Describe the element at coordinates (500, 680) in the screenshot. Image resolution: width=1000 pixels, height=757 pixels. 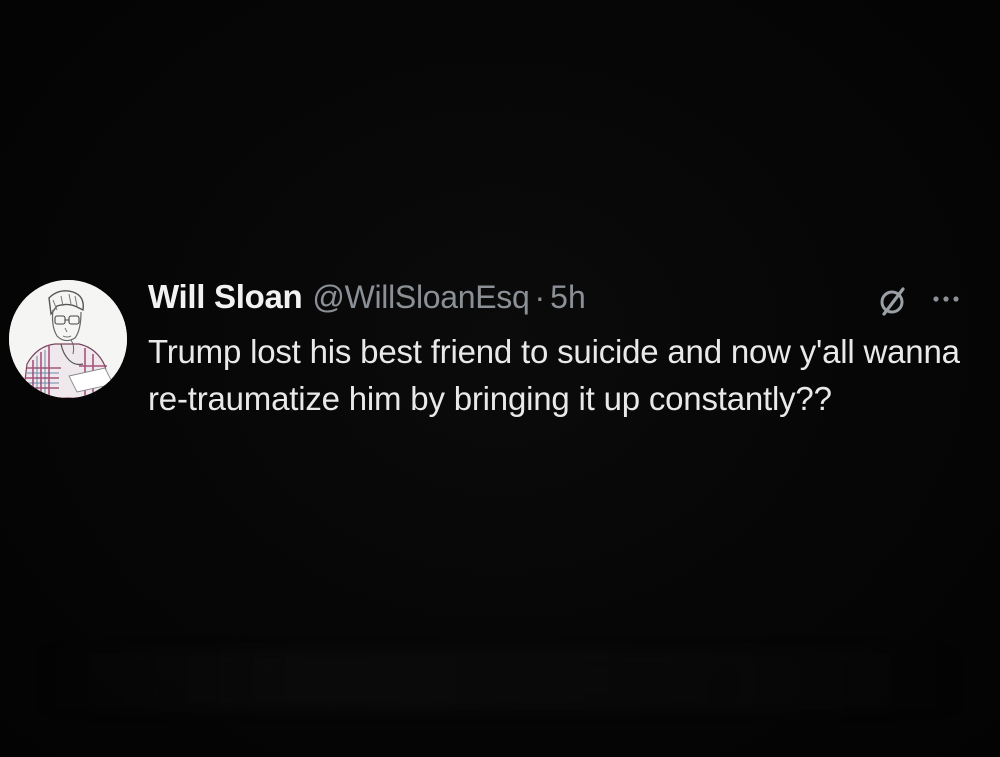
I see `blurred-footer` at that location.